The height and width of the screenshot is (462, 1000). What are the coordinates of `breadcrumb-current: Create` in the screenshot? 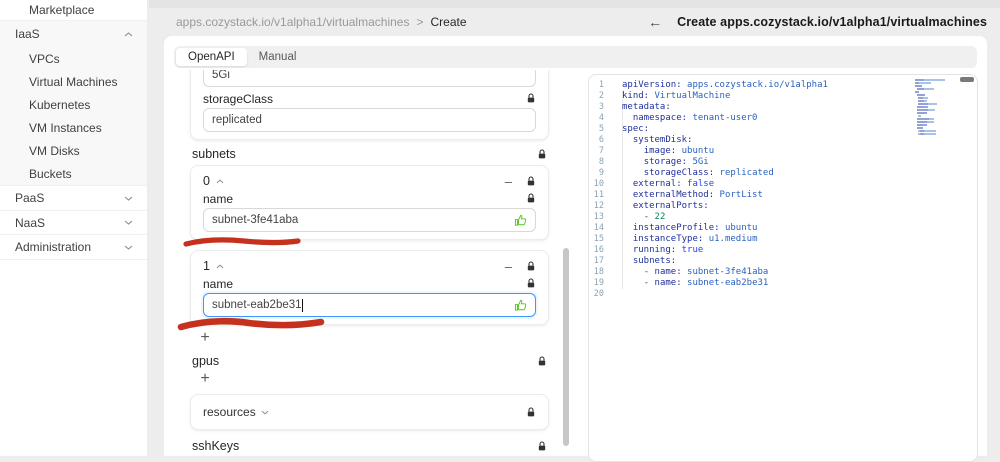 It's located at (448, 22).